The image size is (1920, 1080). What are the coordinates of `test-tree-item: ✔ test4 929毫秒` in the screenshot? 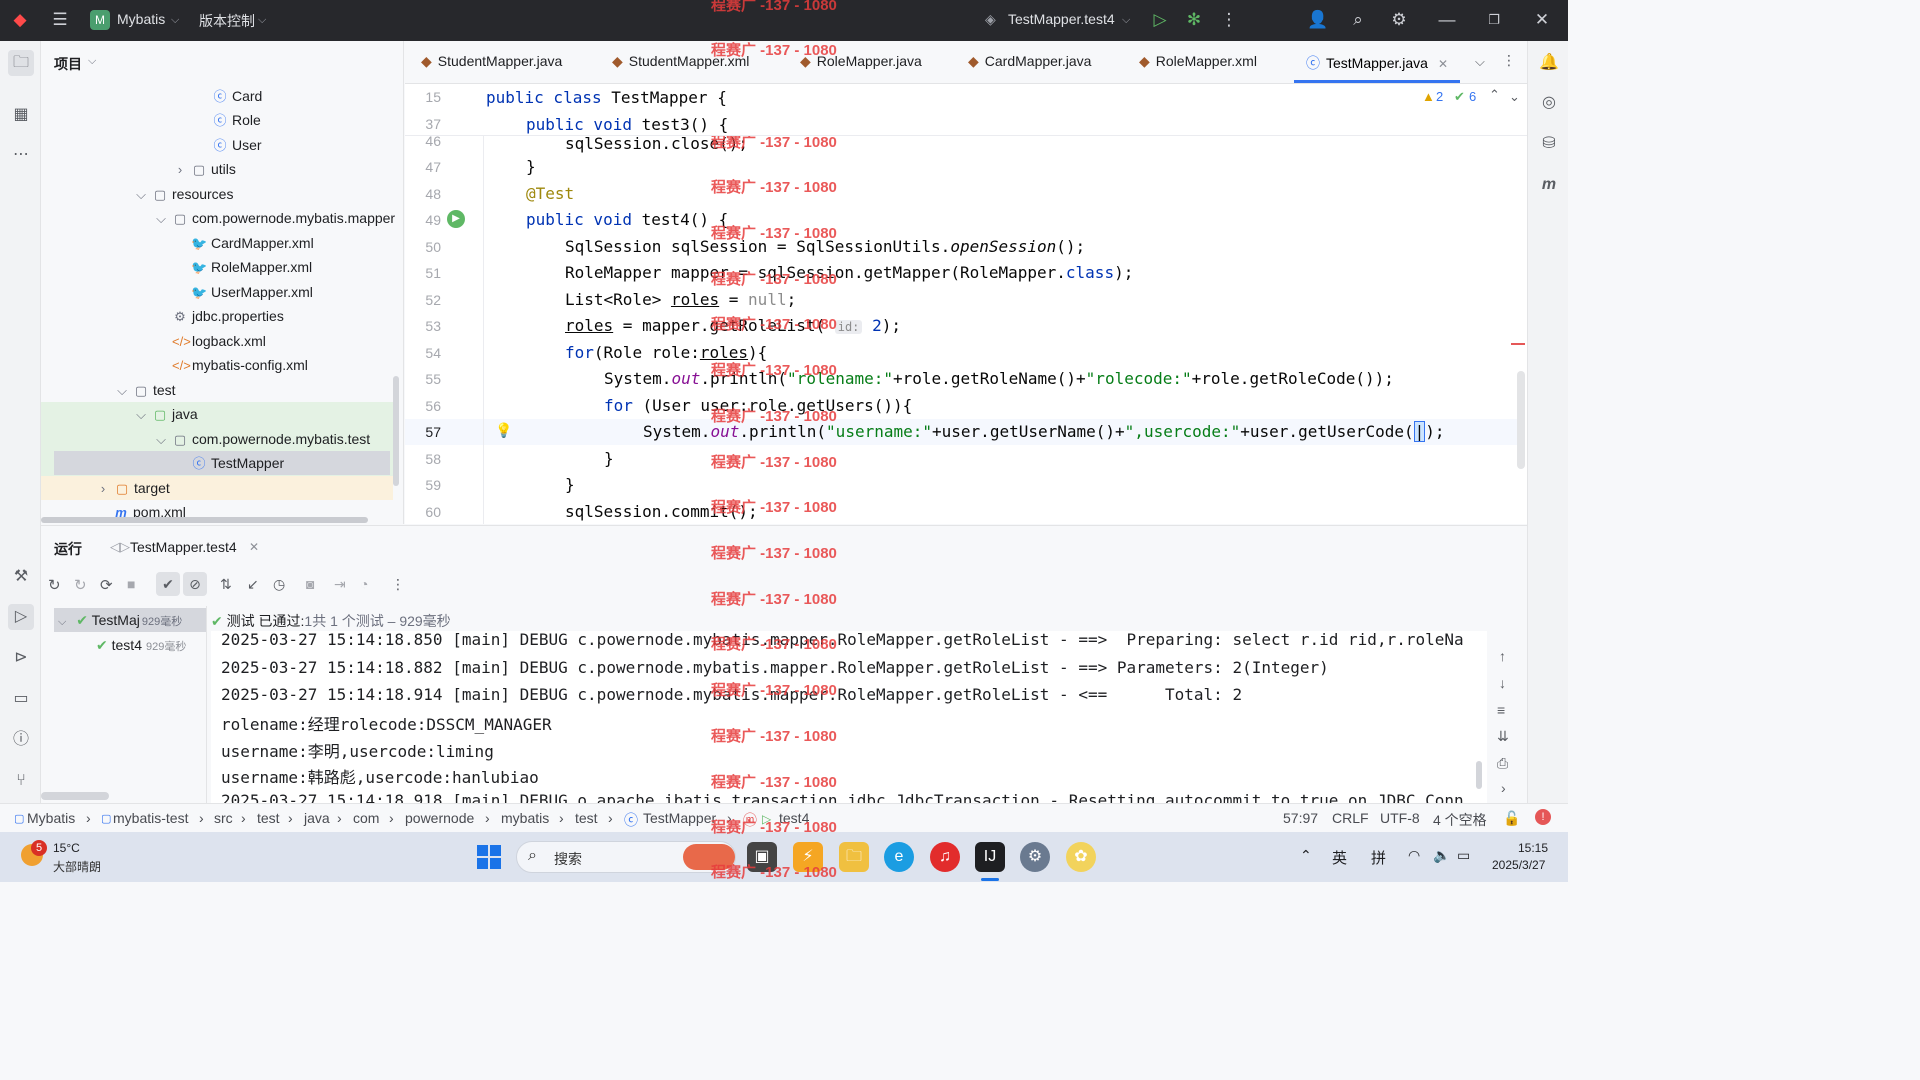 It's located at (141, 645).